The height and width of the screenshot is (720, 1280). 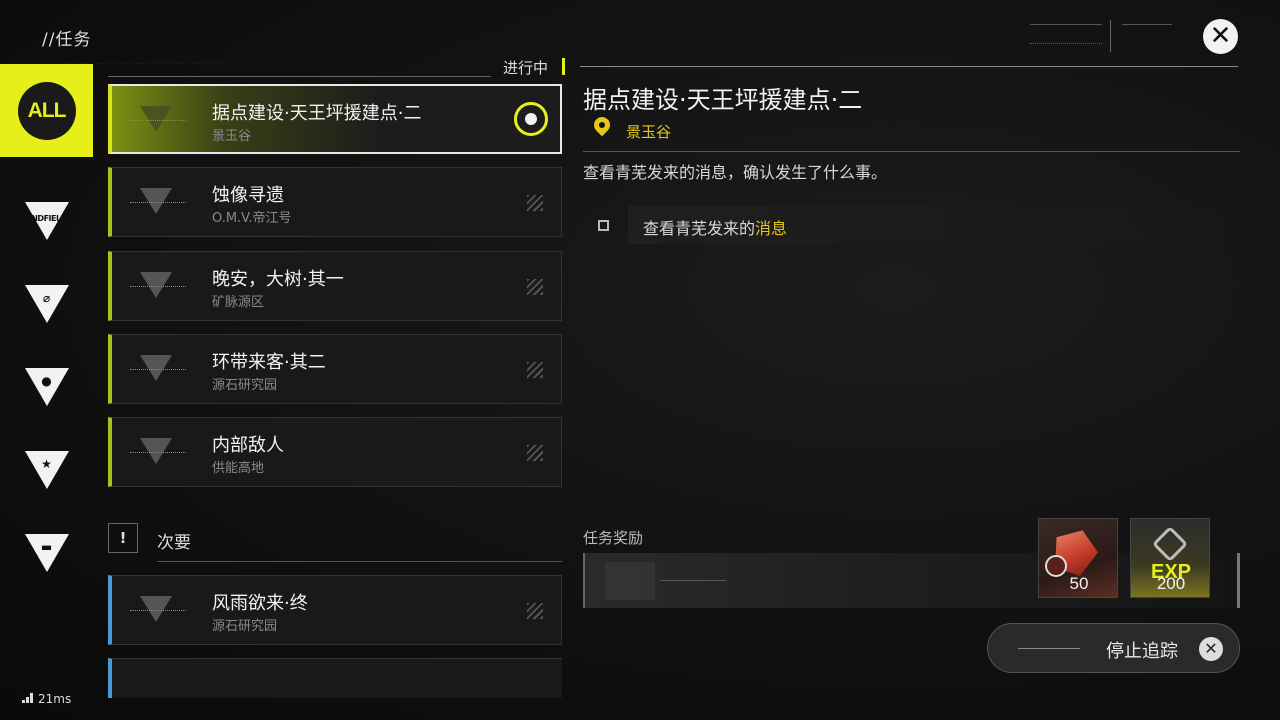 What do you see at coordinates (335, 369) in the screenshot?
I see `quest-card: 环带来客·其二 源石研究园` at bounding box center [335, 369].